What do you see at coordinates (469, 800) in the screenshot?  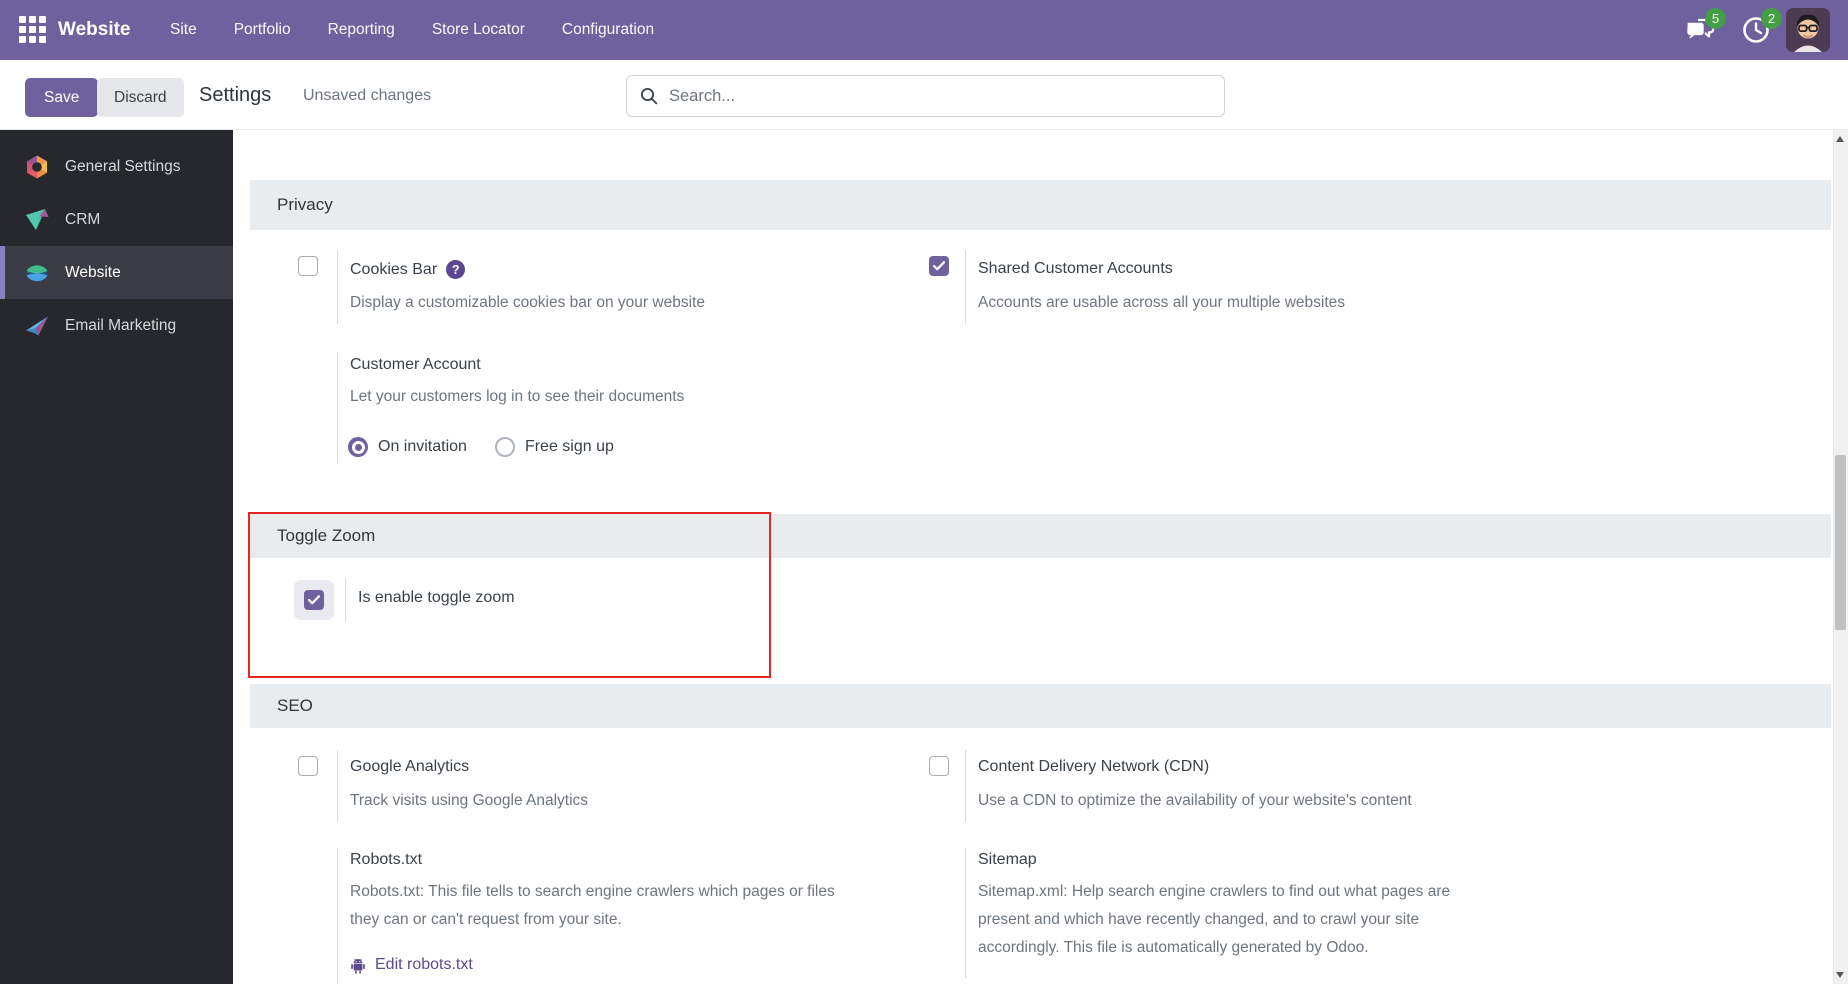 I see `google-analytics-description: Track visits using Google Analytics` at bounding box center [469, 800].